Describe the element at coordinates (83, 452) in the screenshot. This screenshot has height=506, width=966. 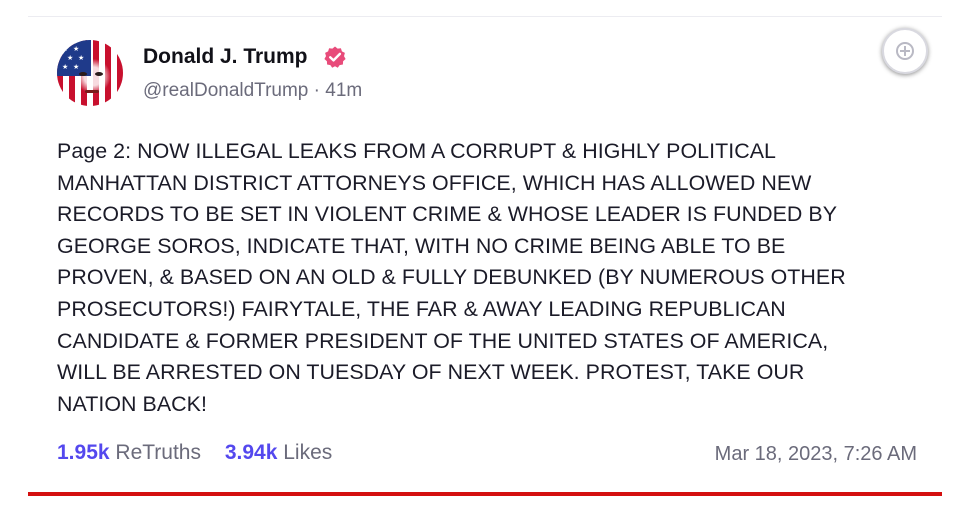
I see `retruths-count: 1.95k` at that location.